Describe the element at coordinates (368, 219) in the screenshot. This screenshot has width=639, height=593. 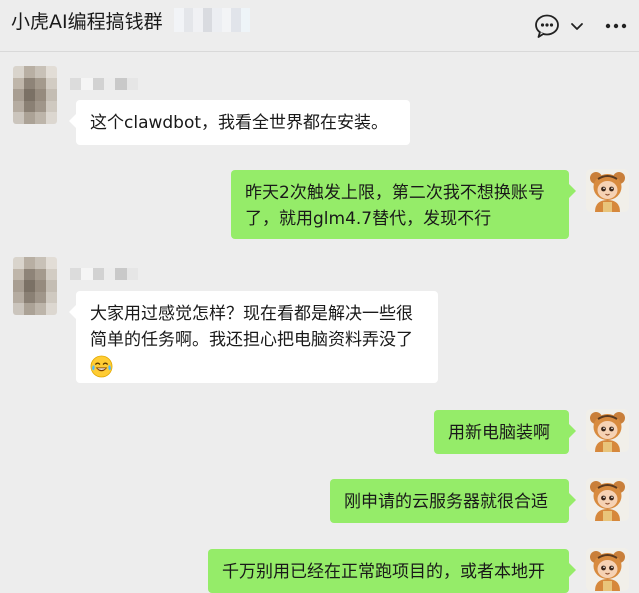
I see `message-text: 了，就用glm4.7替代，发现不行` at that location.